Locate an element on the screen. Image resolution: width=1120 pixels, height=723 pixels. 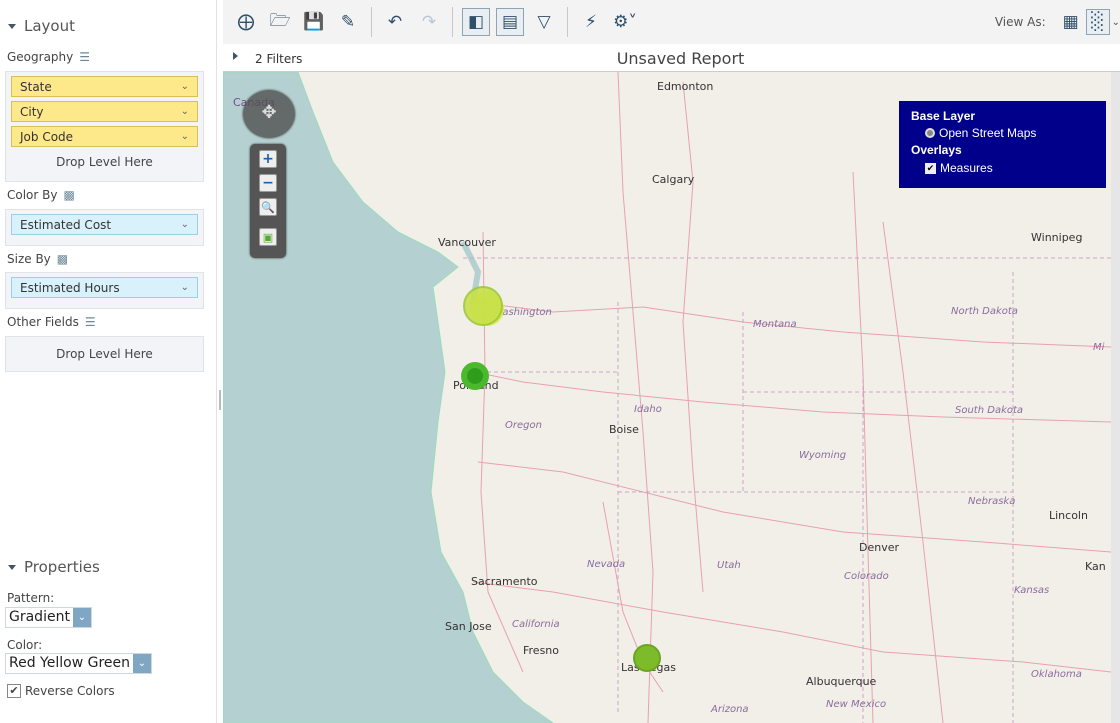
city-label: Boise is located at coordinates (624, 429).